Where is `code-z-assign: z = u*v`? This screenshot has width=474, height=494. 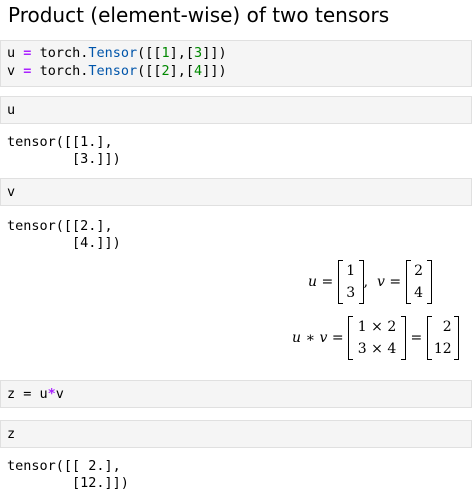 code-z-assign: z = u*v is located at coordinates (35, 394).